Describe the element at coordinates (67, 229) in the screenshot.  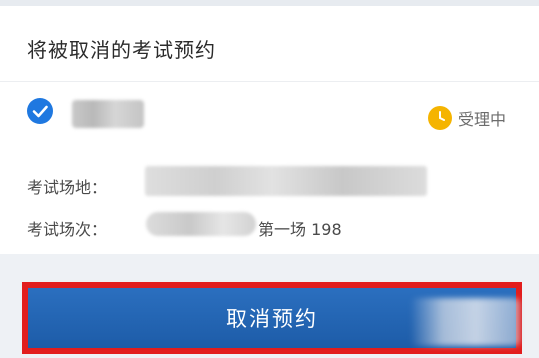
I see `session-label: 考试场次：` at that location.